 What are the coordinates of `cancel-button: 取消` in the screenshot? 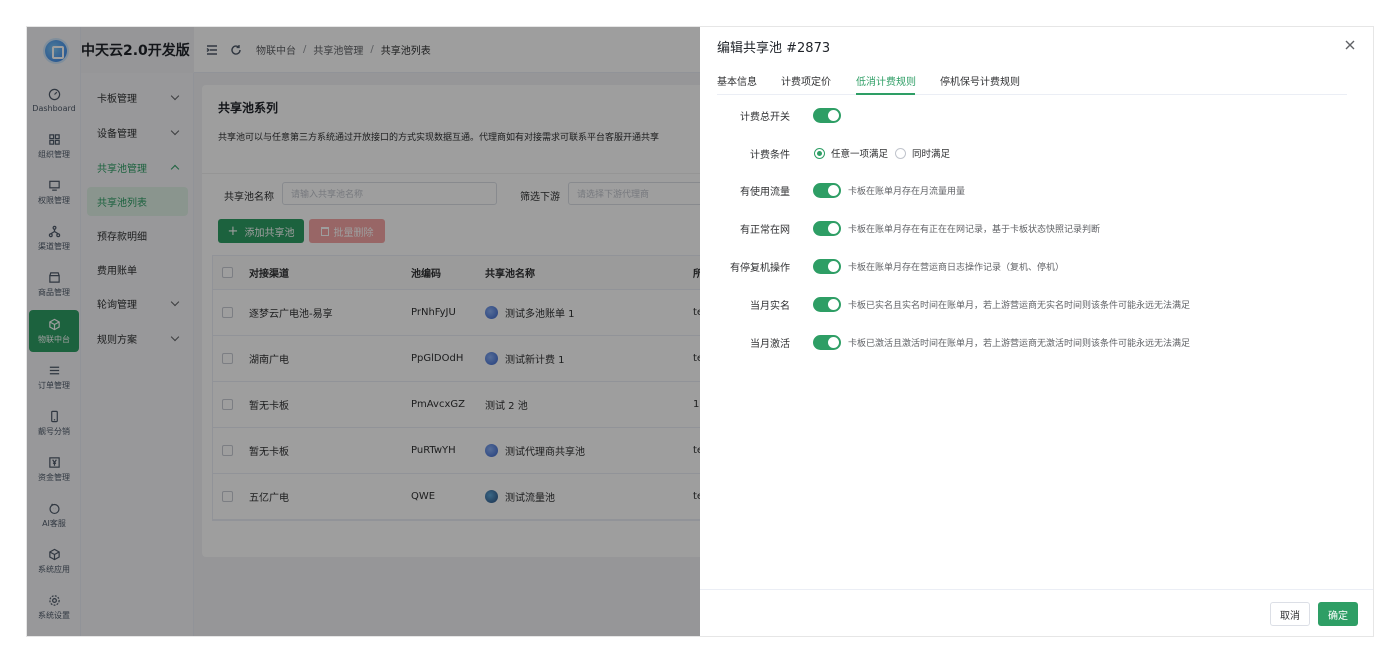 It's located at (1290, 614).